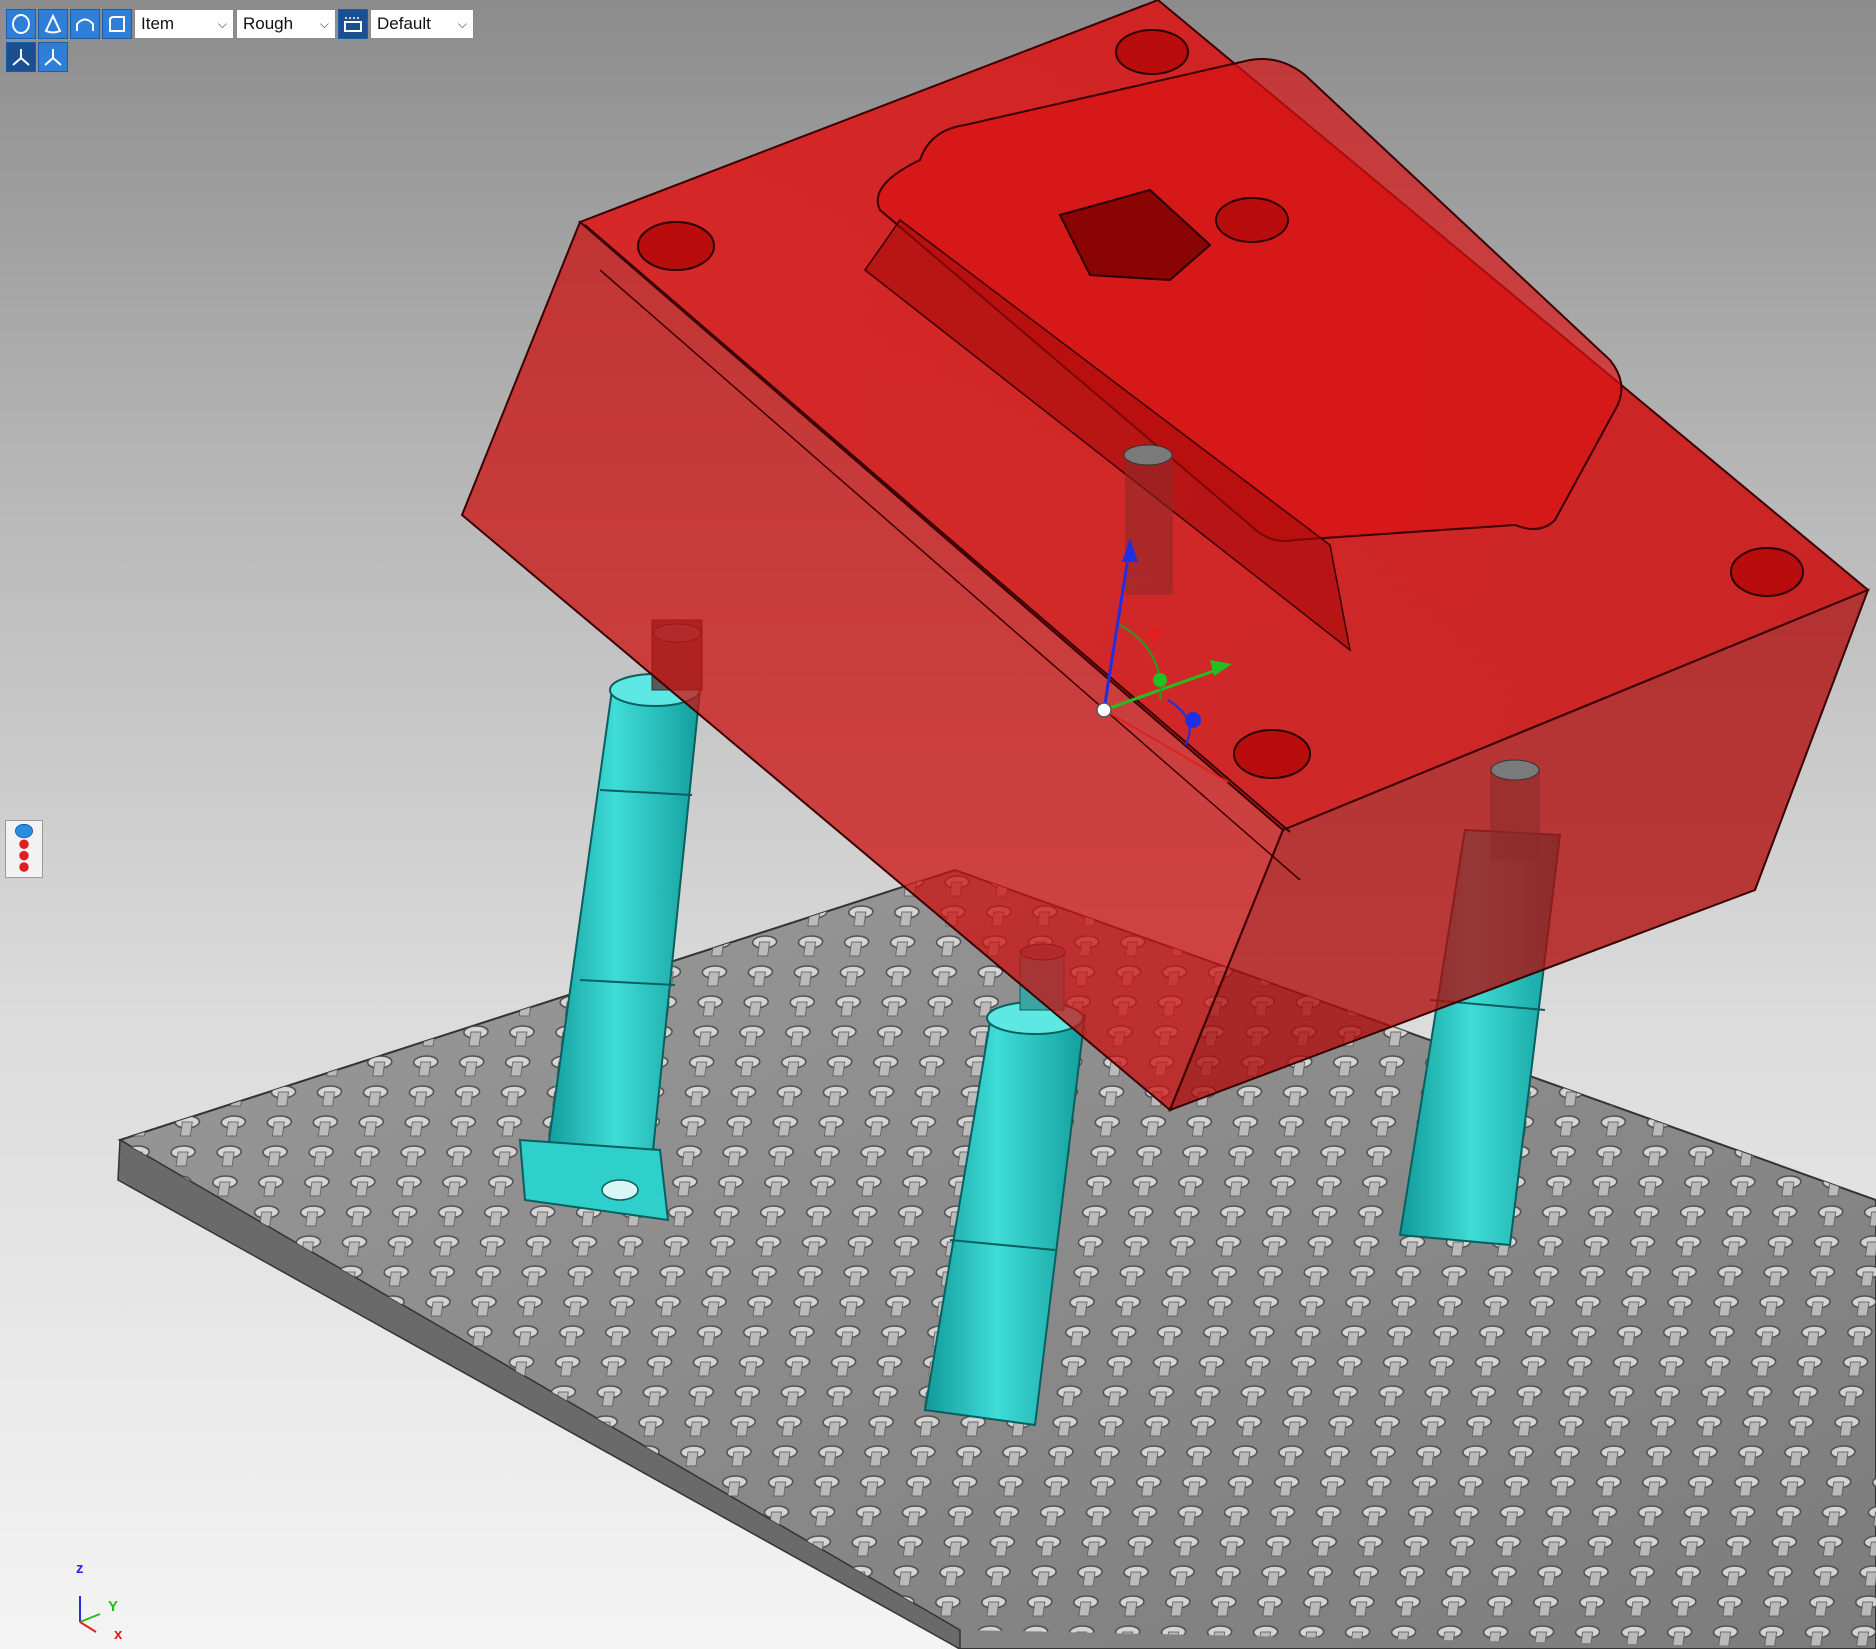  Describe the element at coordinates (53, 24) in the screenshot. I see `cone-view-icon` at that location.